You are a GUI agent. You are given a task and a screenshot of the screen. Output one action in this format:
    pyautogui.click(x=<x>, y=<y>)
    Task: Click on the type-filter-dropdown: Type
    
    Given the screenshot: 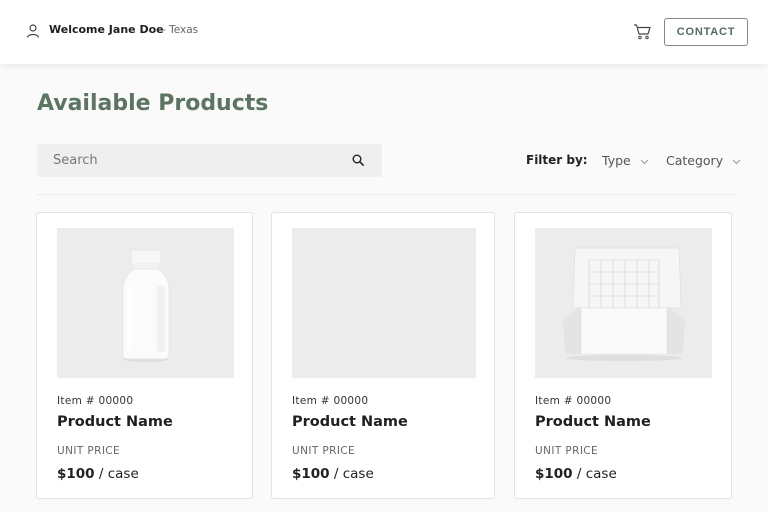 What is the action you would take?
    pyautogui.click(x=625, y=161)
    